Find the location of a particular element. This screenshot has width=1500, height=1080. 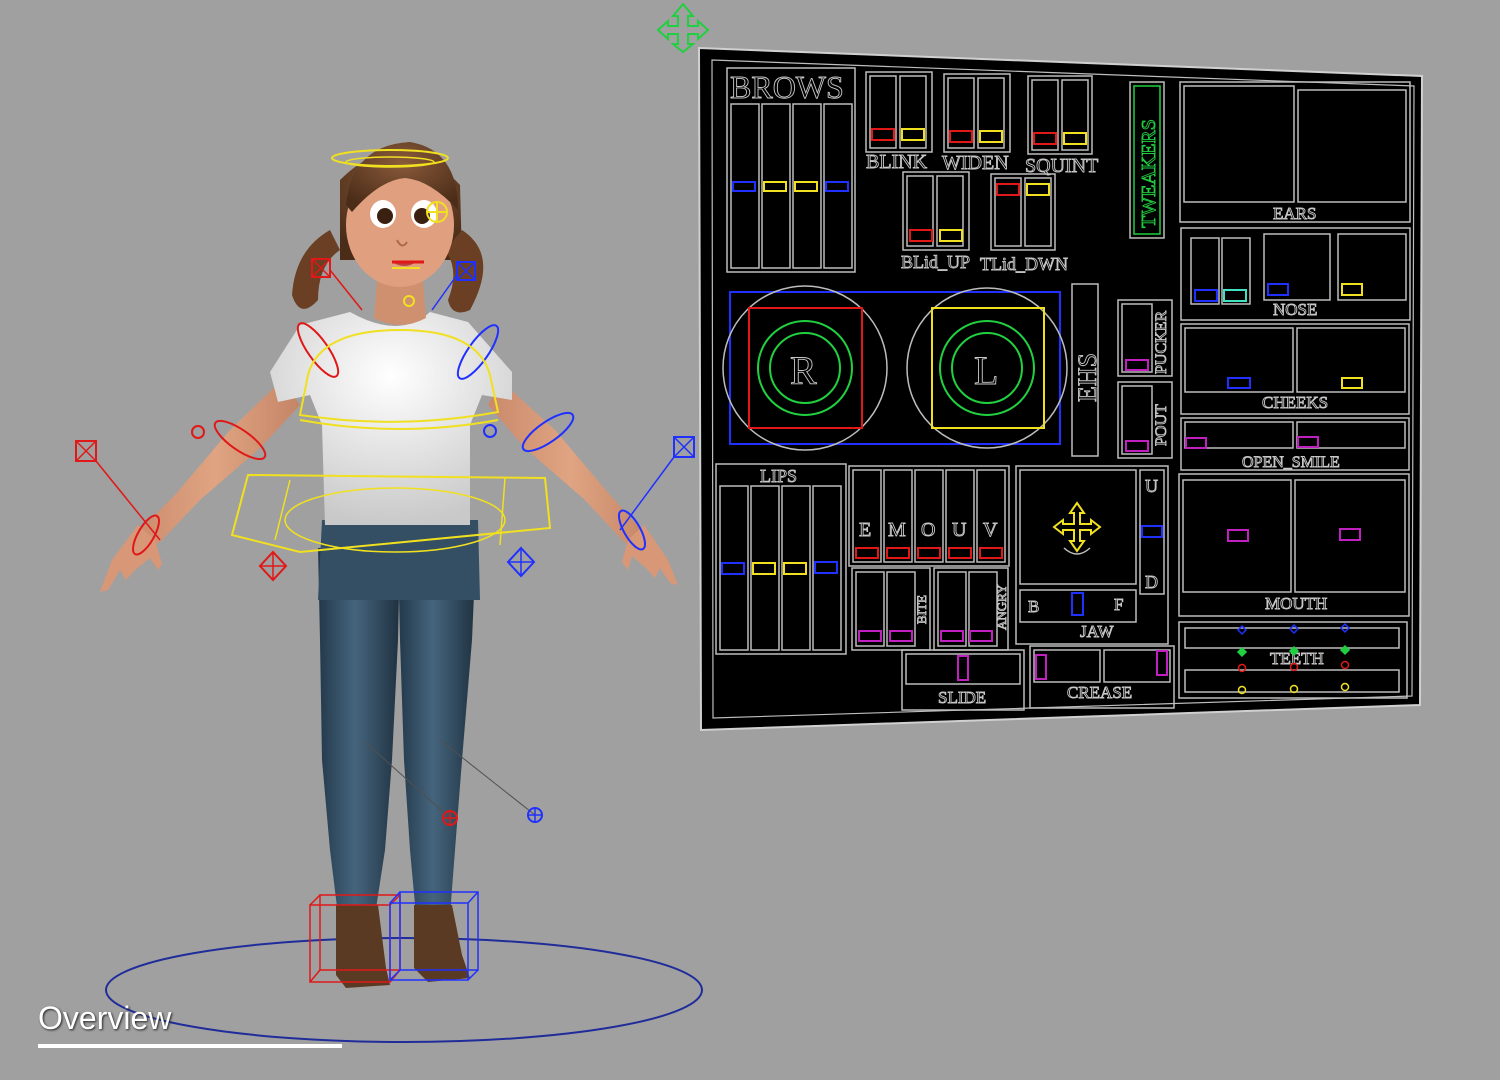

picker-move-icon is located at coordinates (683, 28).